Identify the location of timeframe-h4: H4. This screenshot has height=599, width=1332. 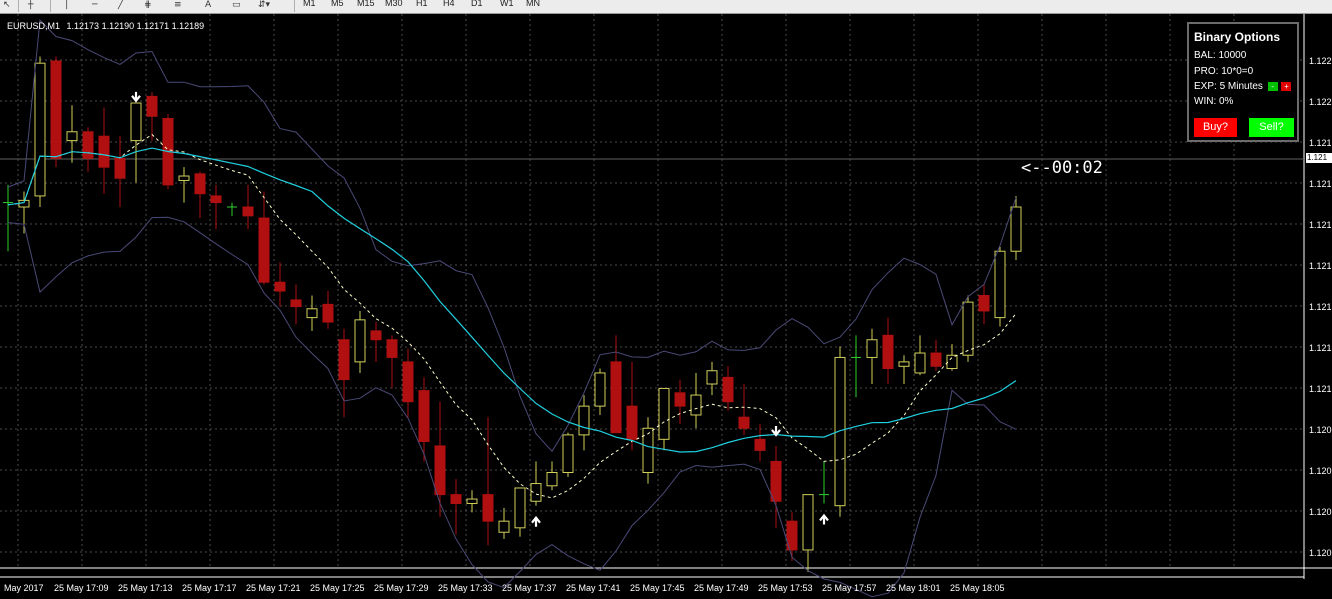
(449, 4).